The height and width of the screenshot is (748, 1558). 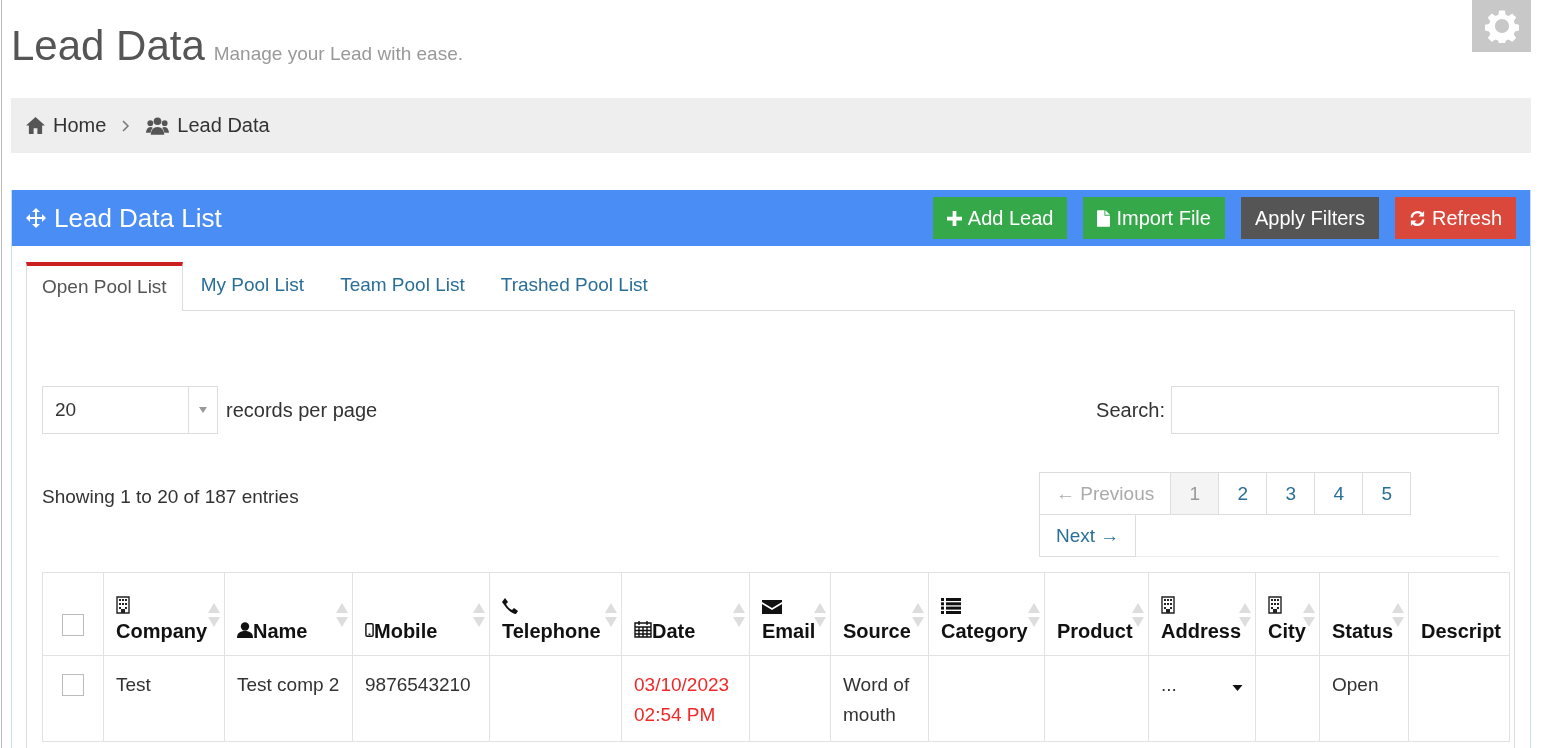 I want to click on column-header: Date, so click(x=685, y=614).